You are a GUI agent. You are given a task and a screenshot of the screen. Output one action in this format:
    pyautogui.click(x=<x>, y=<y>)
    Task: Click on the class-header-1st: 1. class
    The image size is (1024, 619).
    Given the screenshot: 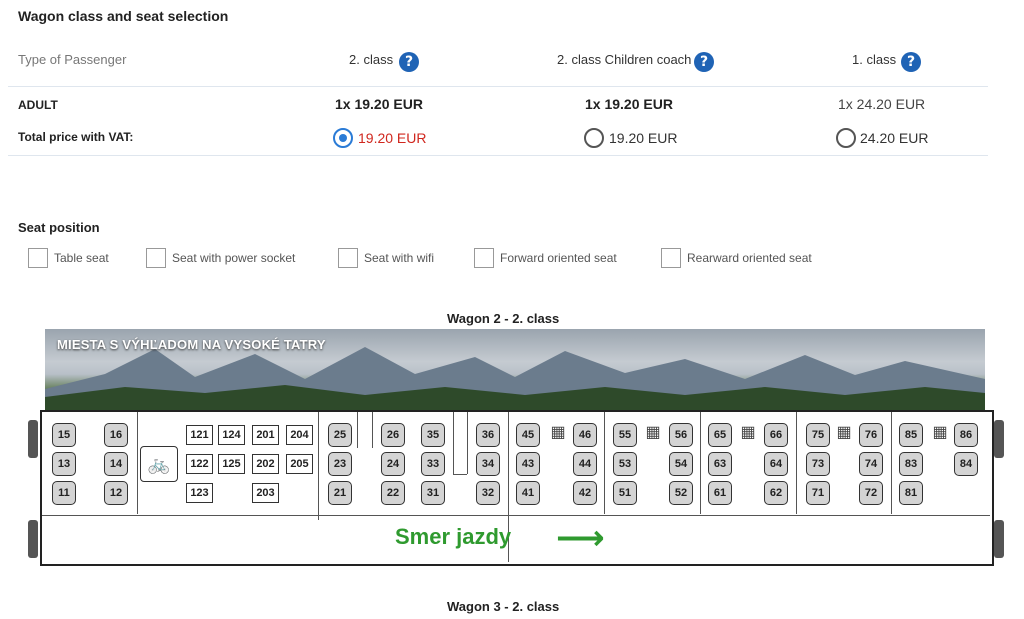 What is the action you would take?
    pyautogui.click(x=874, y=59)
    